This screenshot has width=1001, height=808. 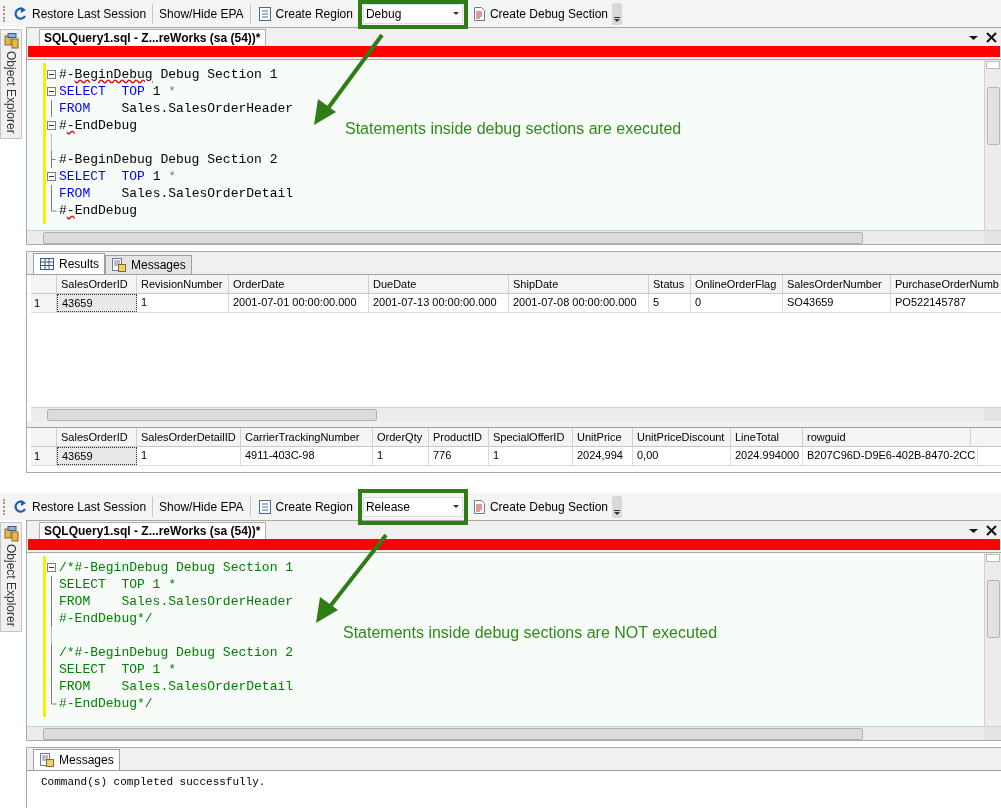 What do you see at coordinates (603, 437) in the screenshot?
I see `column-header: UnitPrice` at bounding box center [603, 437].